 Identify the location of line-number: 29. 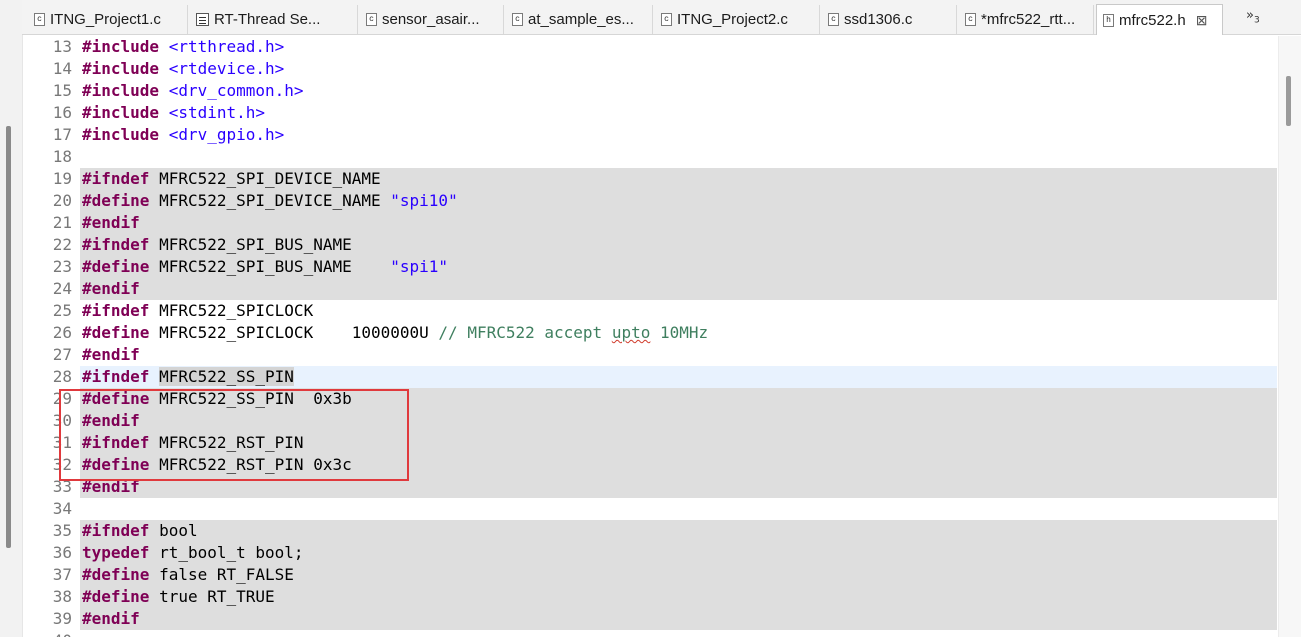
(62, 398).